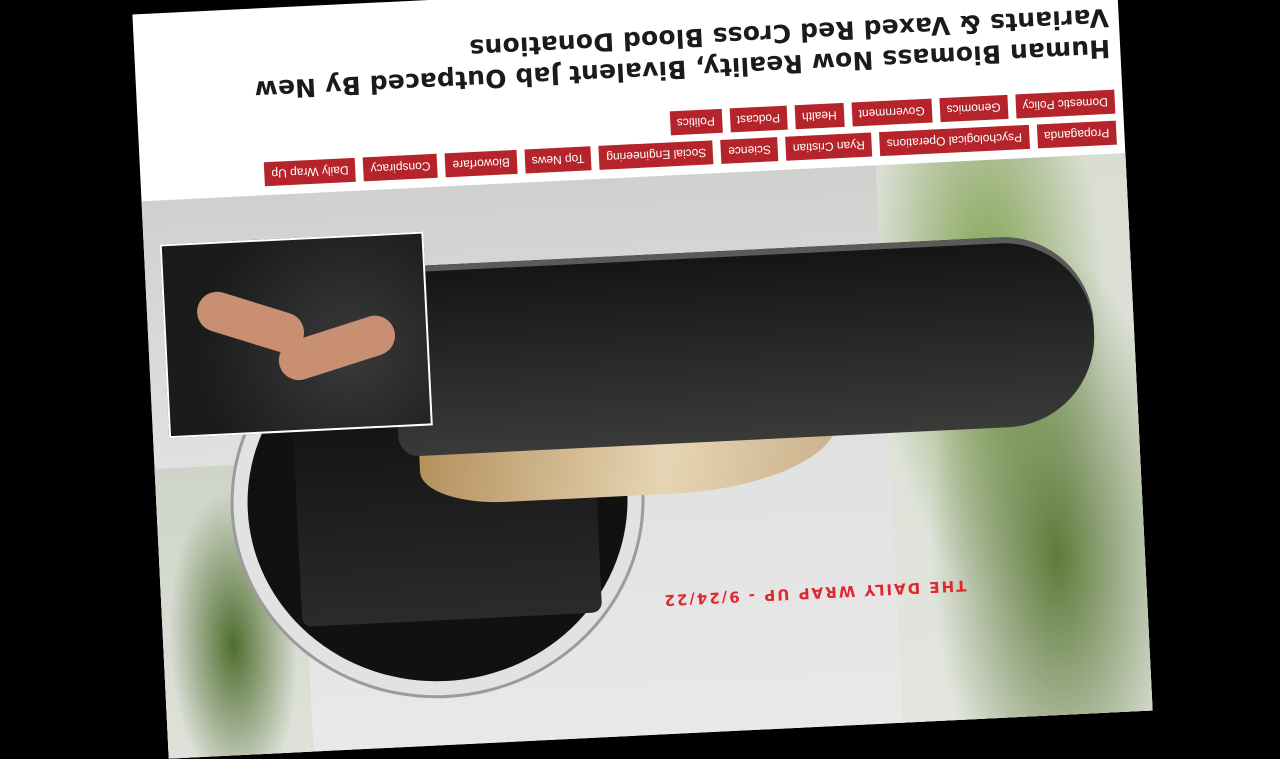 The height and width of the screenshot is (759, 1280). What do you see at coordinates (1076, 134) in the screenshot?
I see `tag-propaganda: Propaganda` at bounding box center [1076, 134].